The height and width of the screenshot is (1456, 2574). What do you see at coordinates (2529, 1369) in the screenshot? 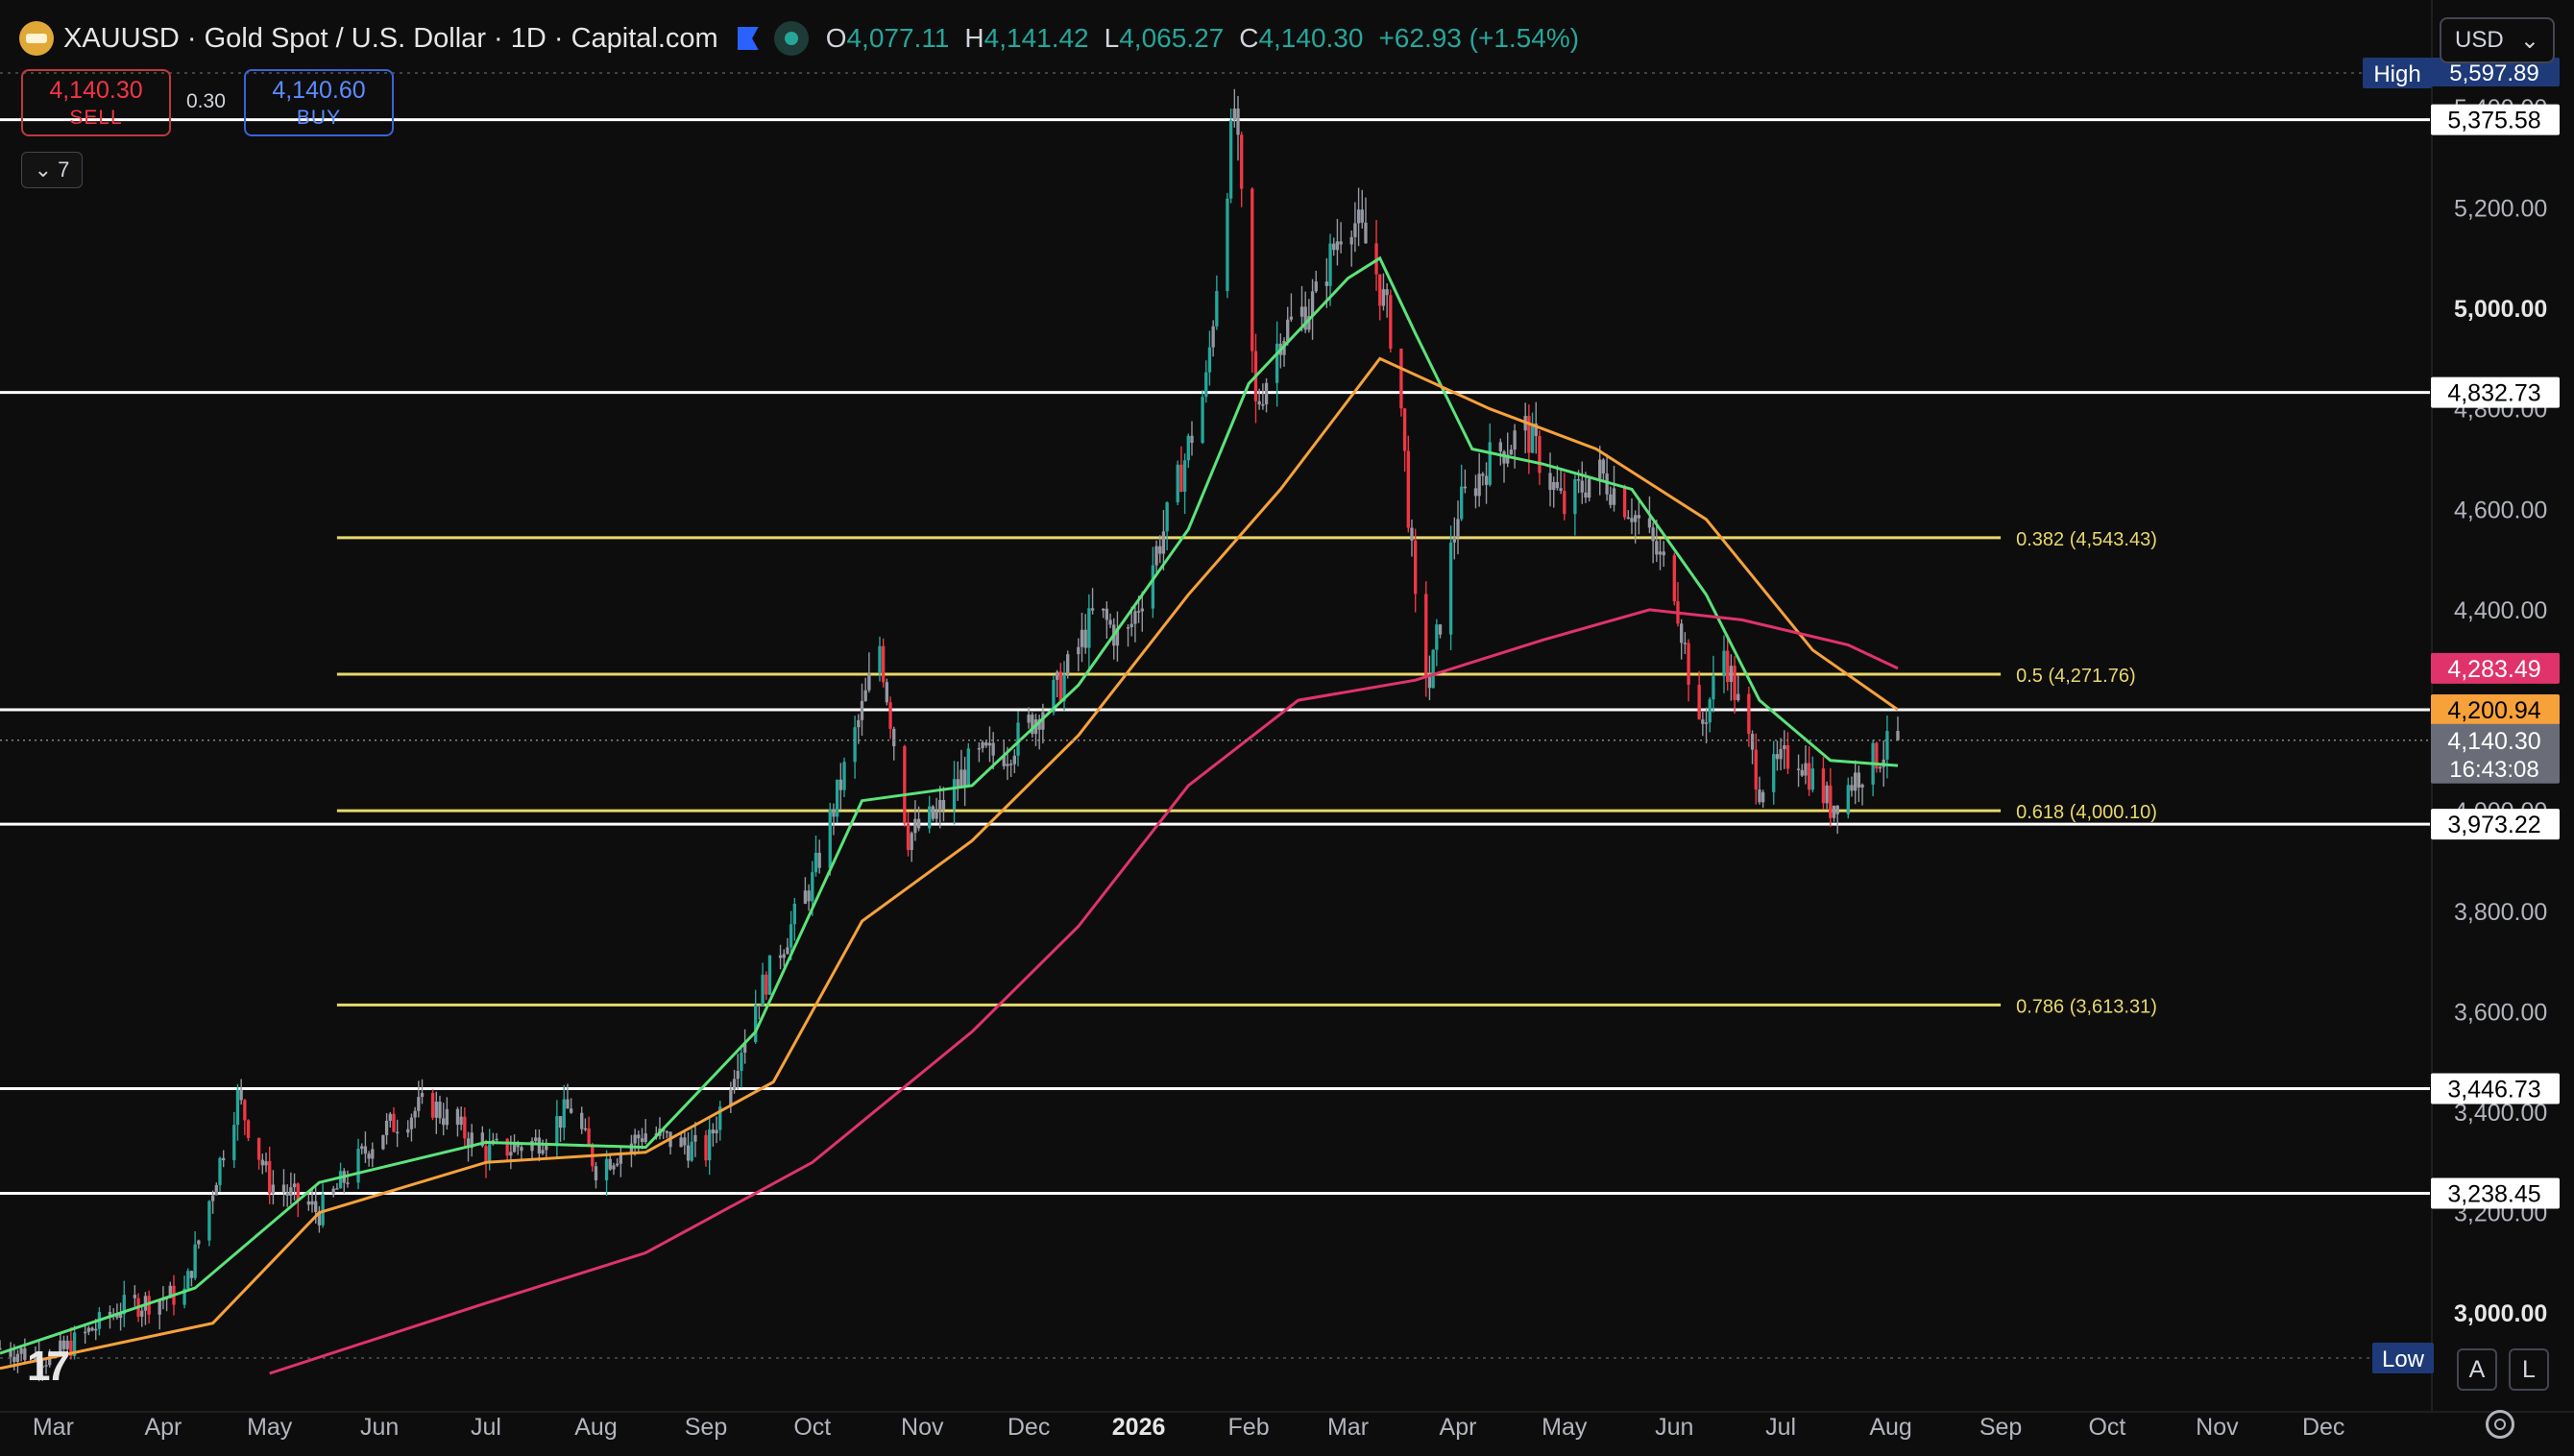
I see `log-scale-button: L` at bounding box center [2529, 1369].